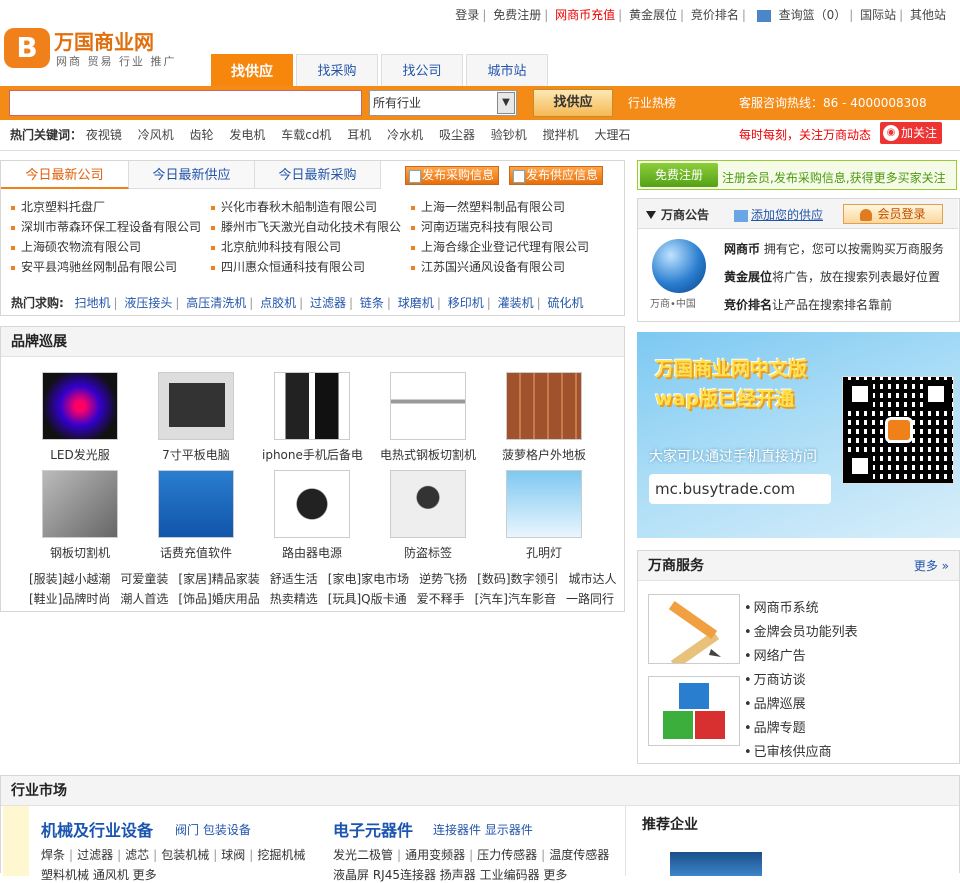 This screenshot has width=960, height=883. Describe the element at coordinates (716, 864) in the screenshot. I see `recommended-company-image` at that location.